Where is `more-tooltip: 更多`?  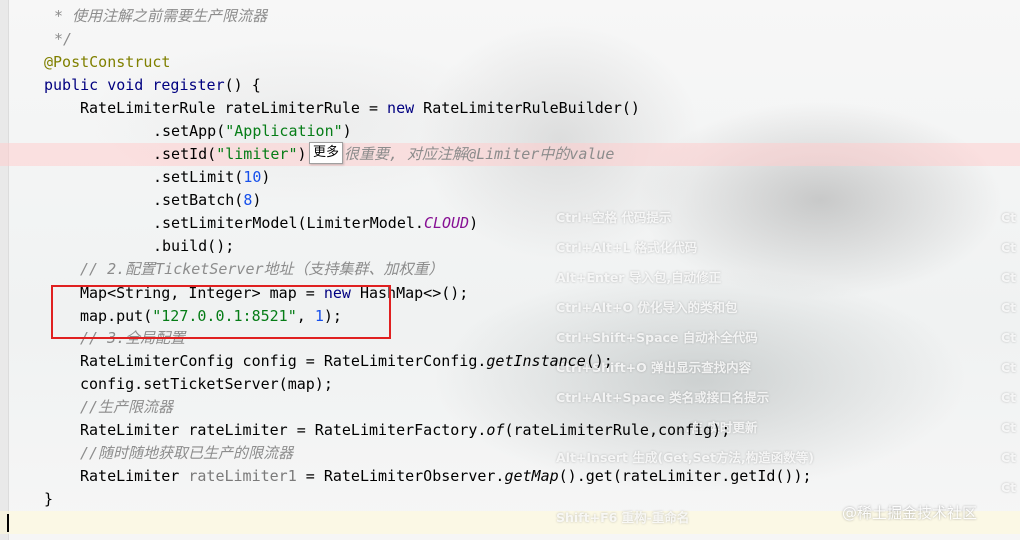 more-tooltip: 更多 is located at coordinates (326, 153).